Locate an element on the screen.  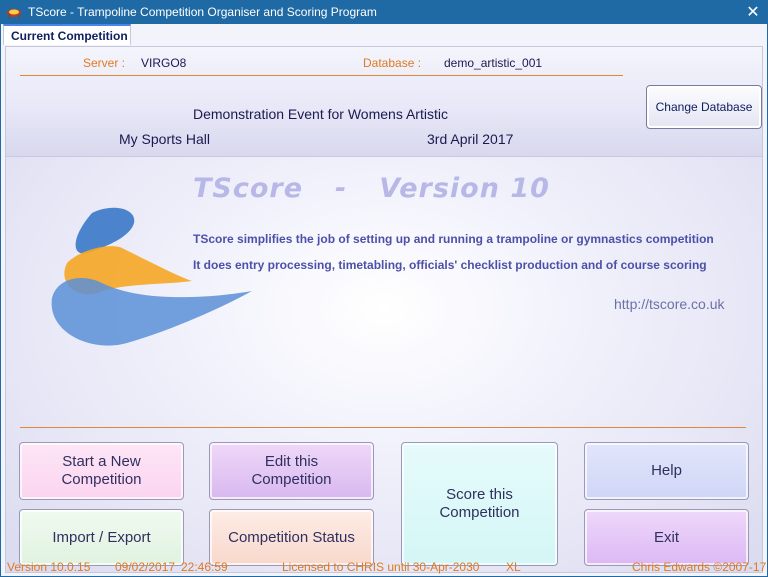
close-window-button: ✕ is located at coordinates (753, 12).